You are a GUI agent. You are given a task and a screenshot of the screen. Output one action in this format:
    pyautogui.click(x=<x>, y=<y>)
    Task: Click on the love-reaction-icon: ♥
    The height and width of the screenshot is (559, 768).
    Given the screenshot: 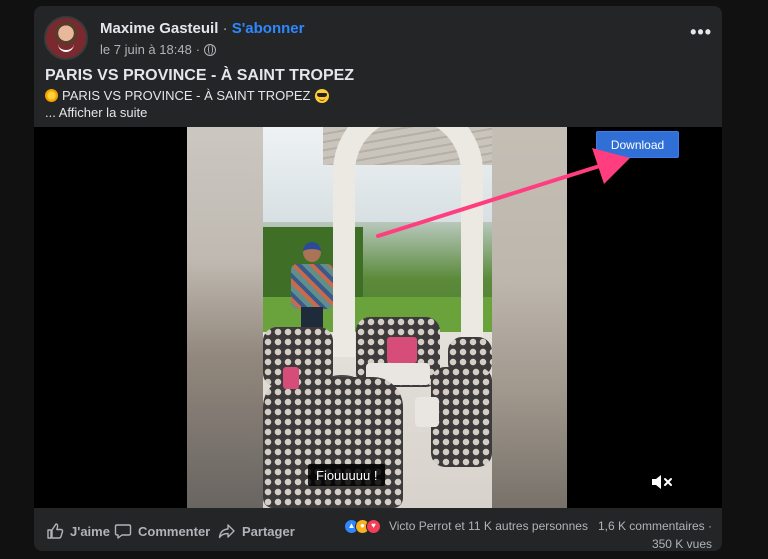 What is the action you would take?
    pyautogui.click(x=373, y=526)
    